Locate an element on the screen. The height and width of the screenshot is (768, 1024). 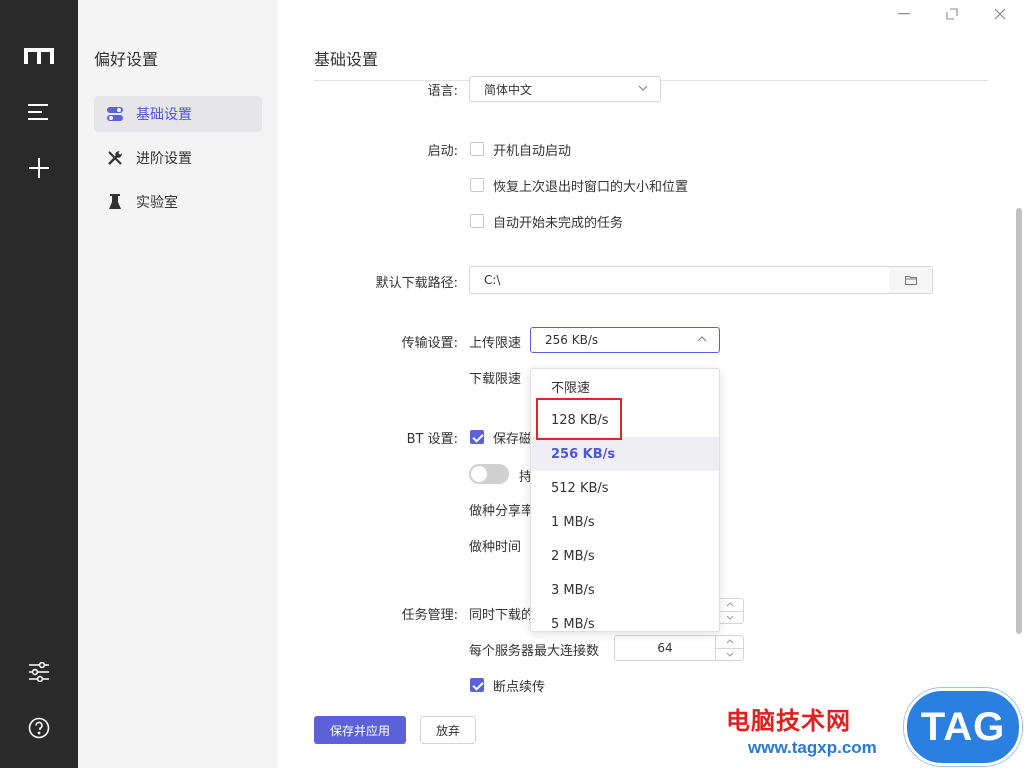
close-icon is located at coordinates (1000, 14).